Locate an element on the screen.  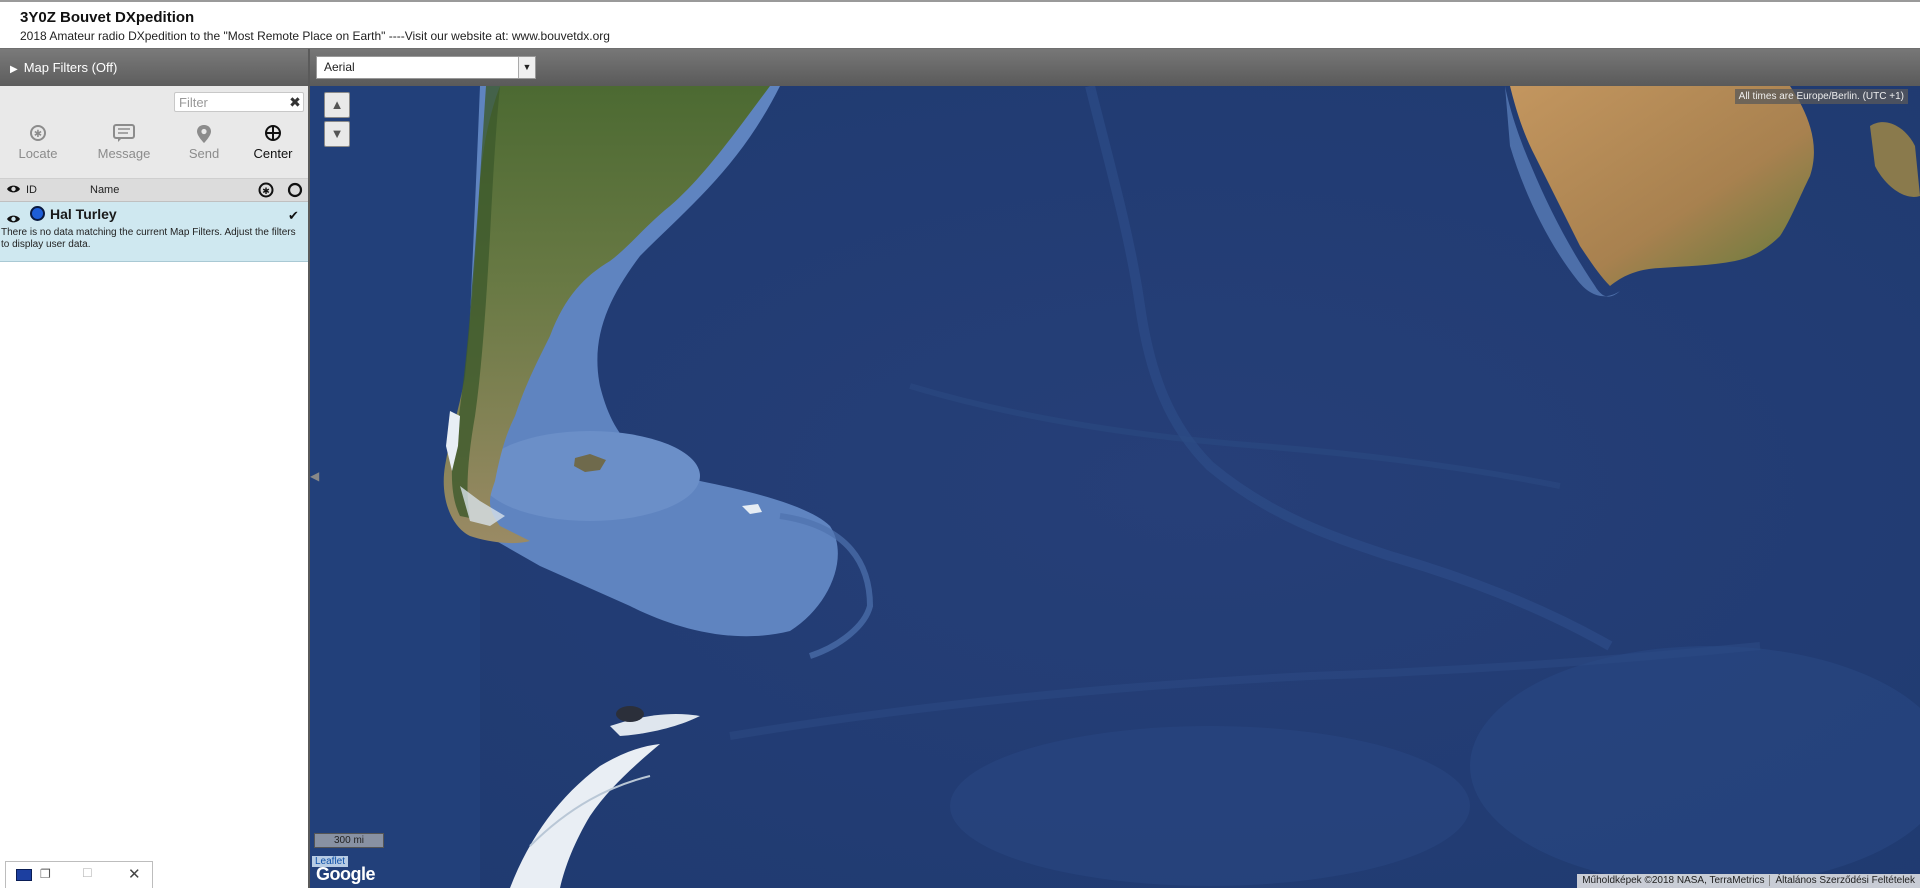
scale-bar: 300 mi is located at coordinates (349, 840).